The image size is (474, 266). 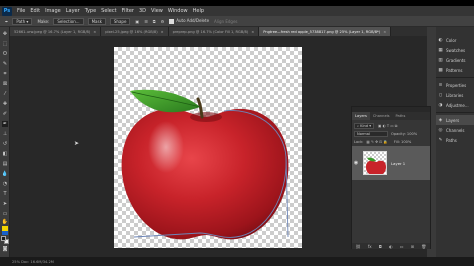 I want to click on blend-mode-value: Normal, so click(x=364, y=133).